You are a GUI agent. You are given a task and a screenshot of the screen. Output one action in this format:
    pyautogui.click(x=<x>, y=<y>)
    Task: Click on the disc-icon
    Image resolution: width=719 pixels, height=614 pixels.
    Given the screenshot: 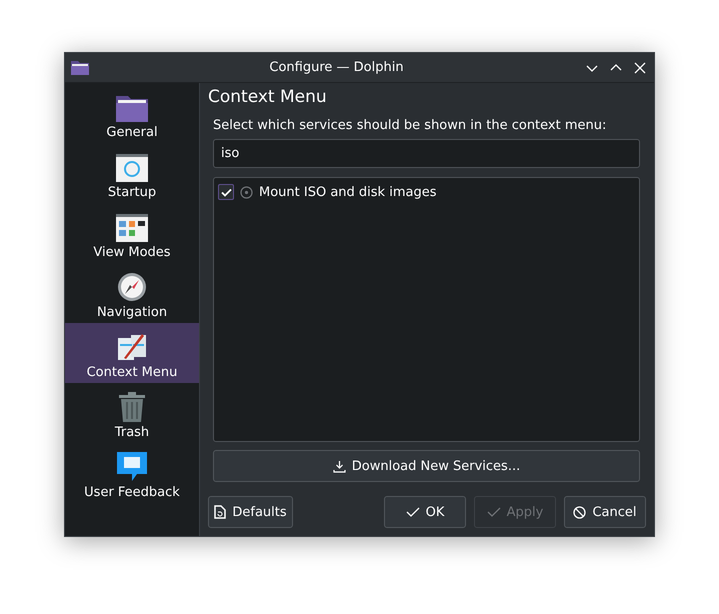 What is the action you would take?
    pyautogui.click(x=246, y=192)
    